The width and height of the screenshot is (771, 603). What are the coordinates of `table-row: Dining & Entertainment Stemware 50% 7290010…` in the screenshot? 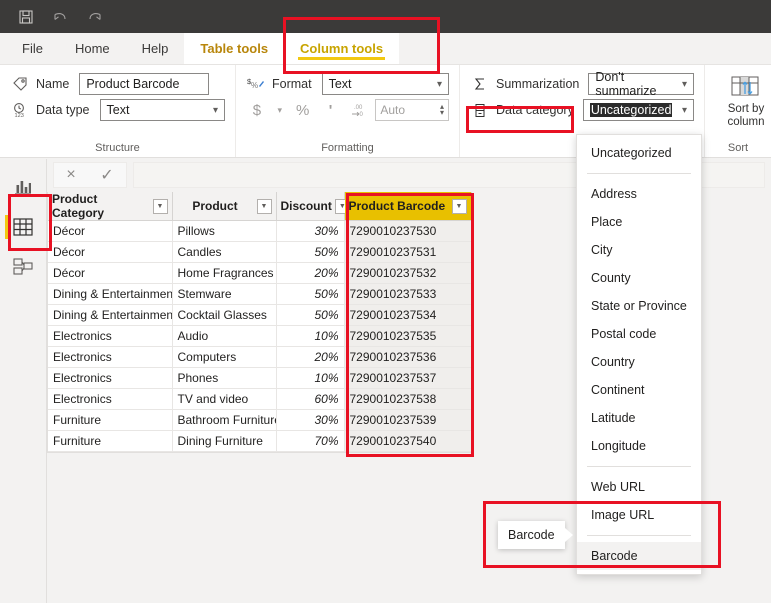 It's located at (260, 294).